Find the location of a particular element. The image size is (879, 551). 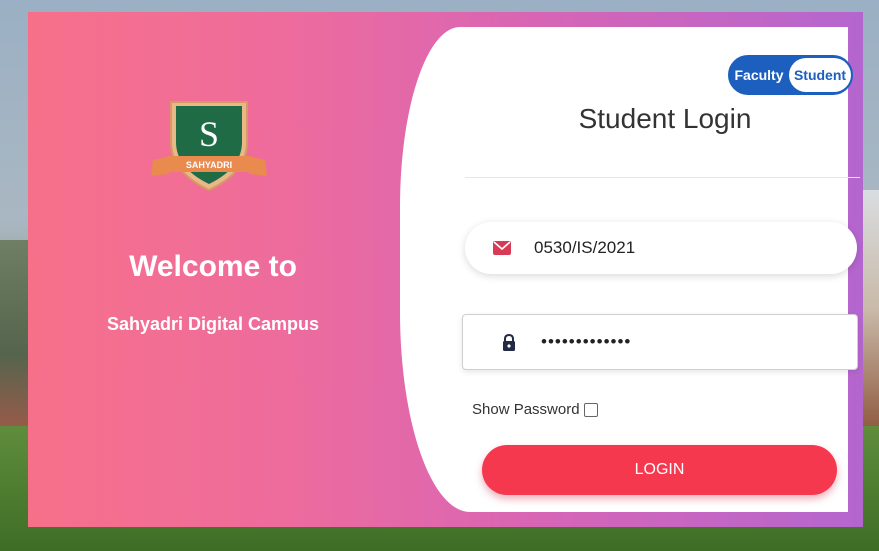

logo-ribbon-text: SAHYADRI is located at coordinates (209, 165).